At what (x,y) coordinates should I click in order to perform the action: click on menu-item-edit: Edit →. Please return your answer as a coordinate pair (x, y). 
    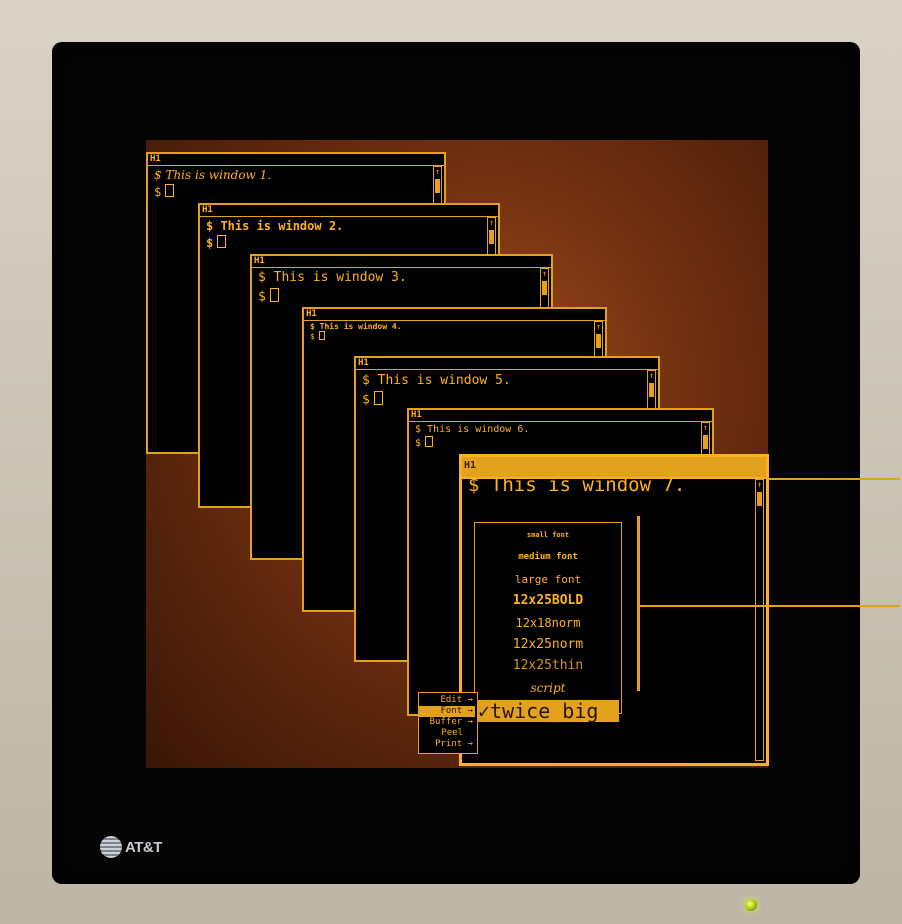
    Looking at the image, I should click on (447, 700).